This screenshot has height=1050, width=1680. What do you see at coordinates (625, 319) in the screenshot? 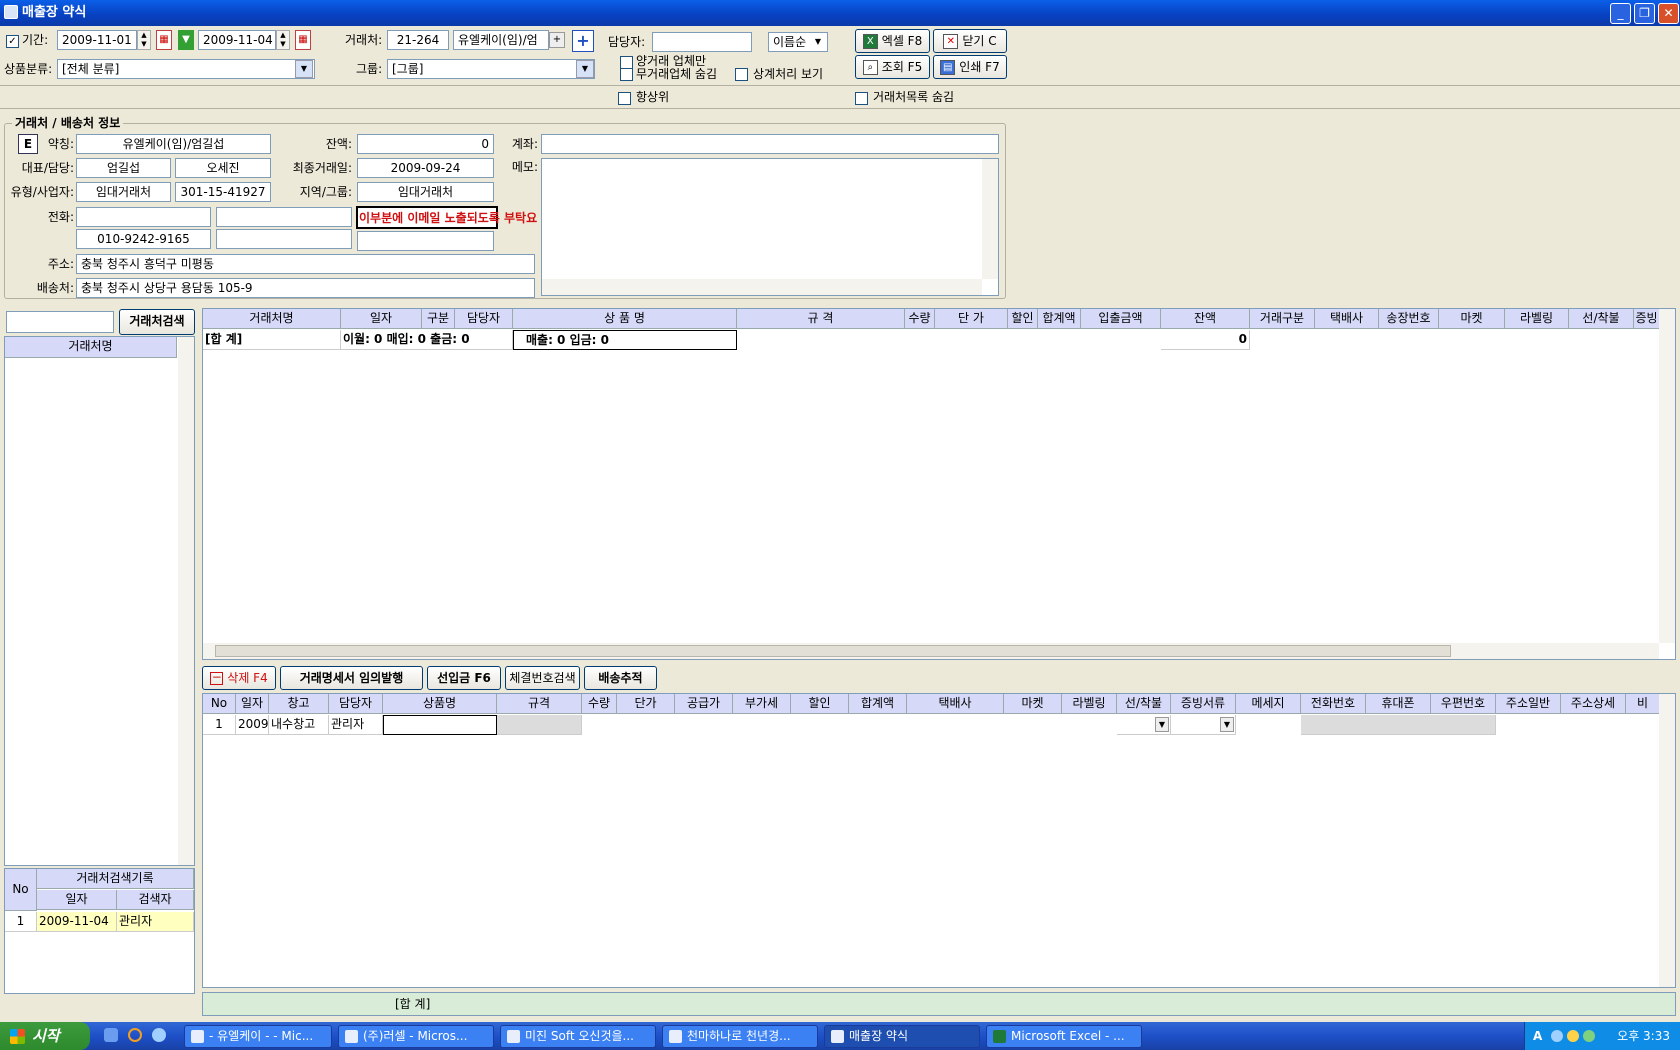
I see `col-product: 상 품 명` at bounding box center [625, 319].